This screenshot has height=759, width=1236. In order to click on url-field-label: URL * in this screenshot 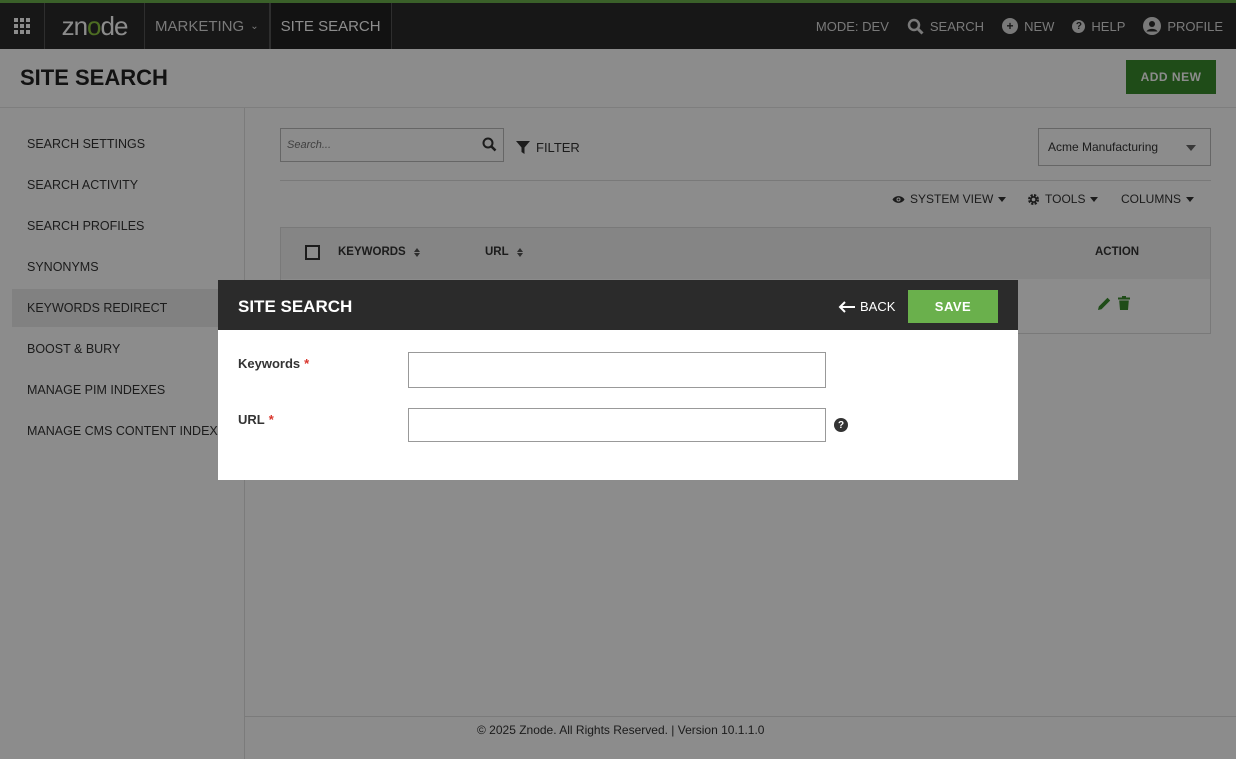, I will do `click(256, 419)`.